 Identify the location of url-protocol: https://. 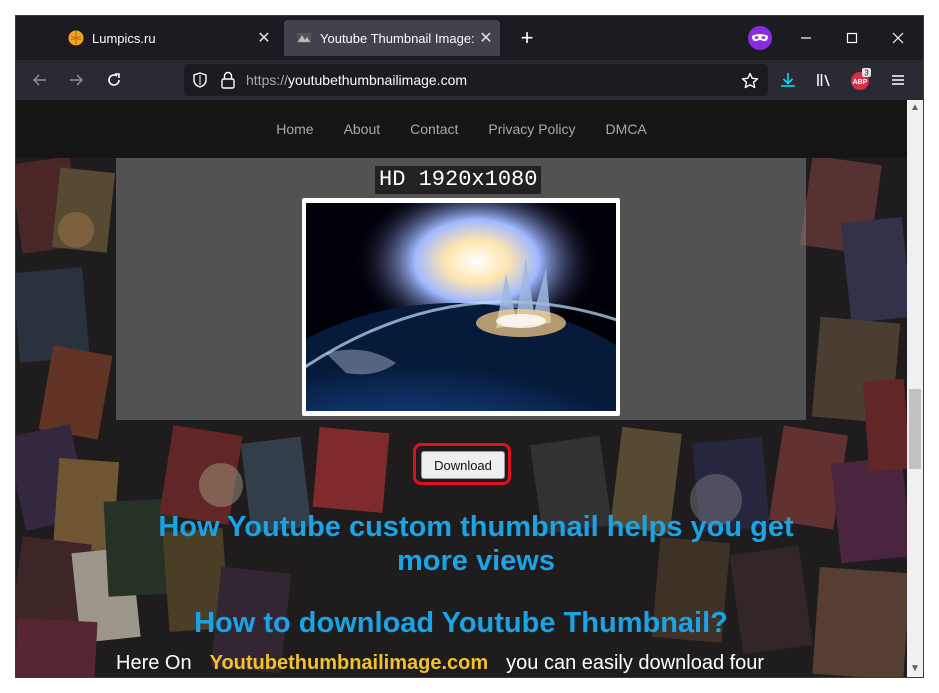
(267, 80).